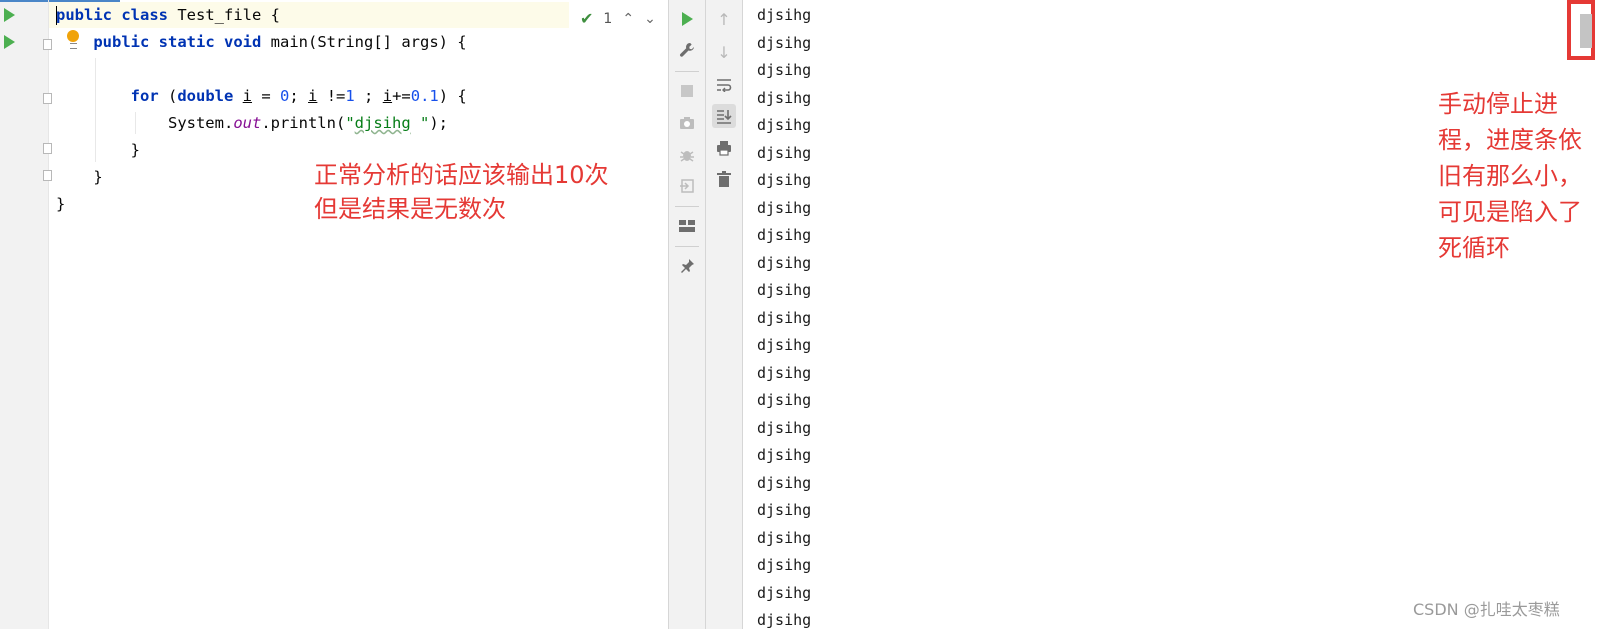 This screenshot has width=1598, height=635. I want to click on code-token: static, so click(186, 42).